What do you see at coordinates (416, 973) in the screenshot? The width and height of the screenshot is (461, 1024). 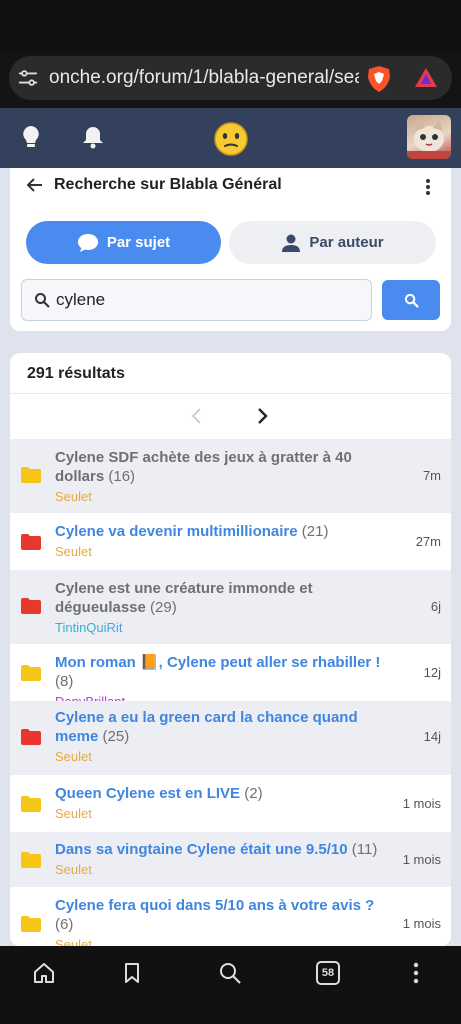 I see `menu-icon` at bounding box center [416, 973].